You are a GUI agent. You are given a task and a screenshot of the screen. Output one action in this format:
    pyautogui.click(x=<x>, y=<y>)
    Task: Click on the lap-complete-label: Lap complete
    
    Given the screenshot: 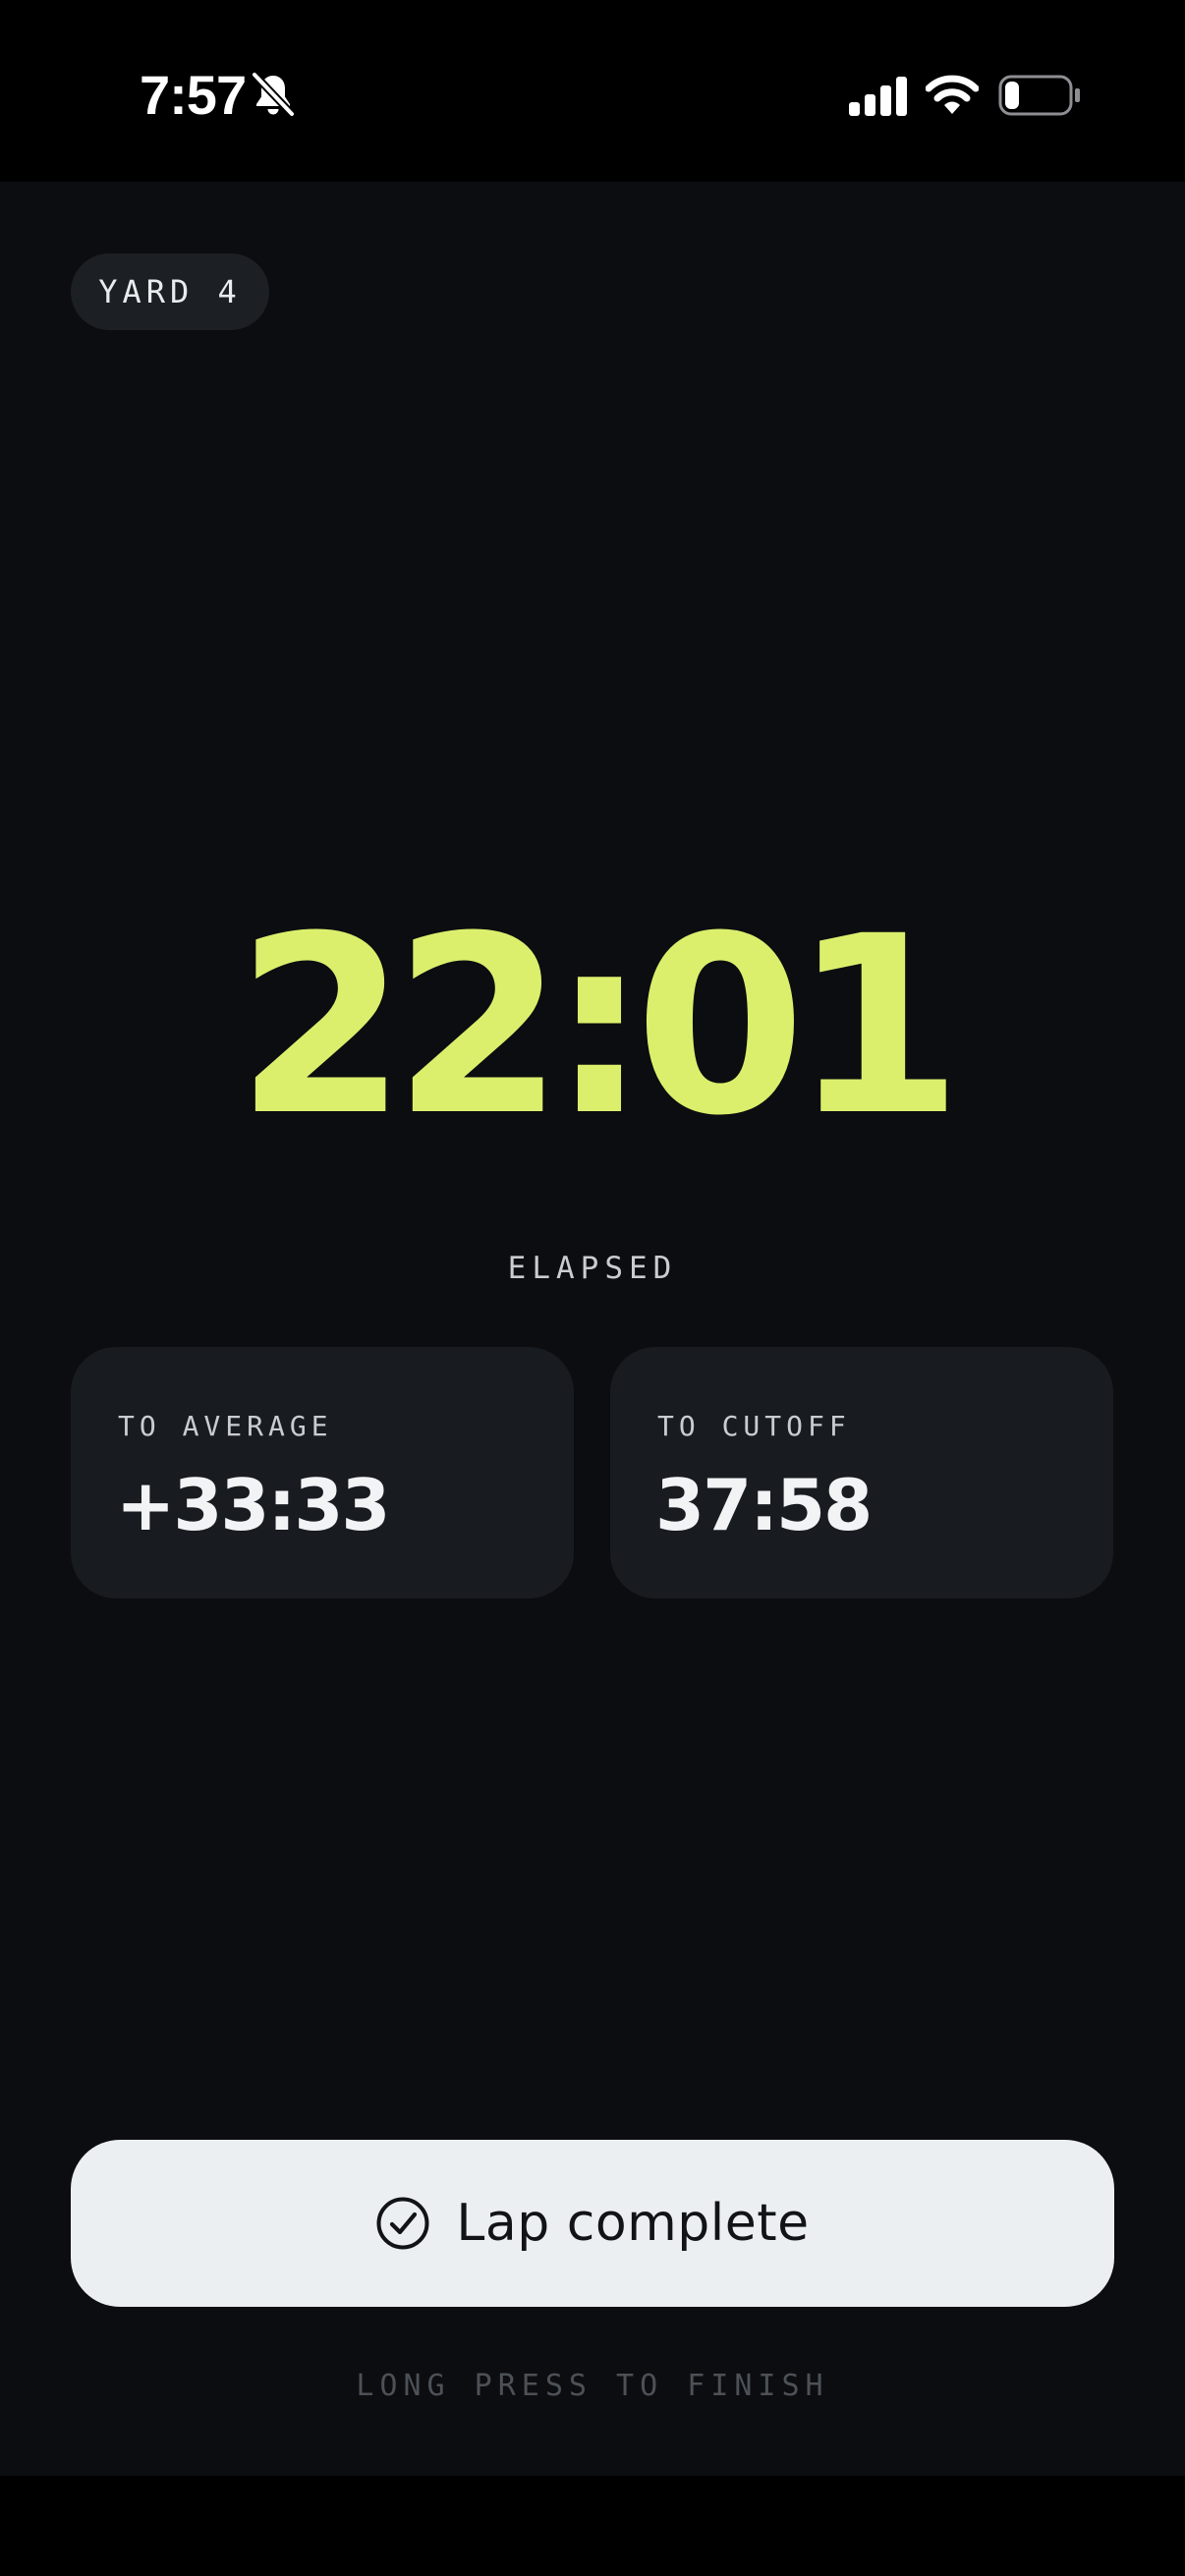 What is the action you would take?
    pyautogui.click(x=633, y=2223)
    